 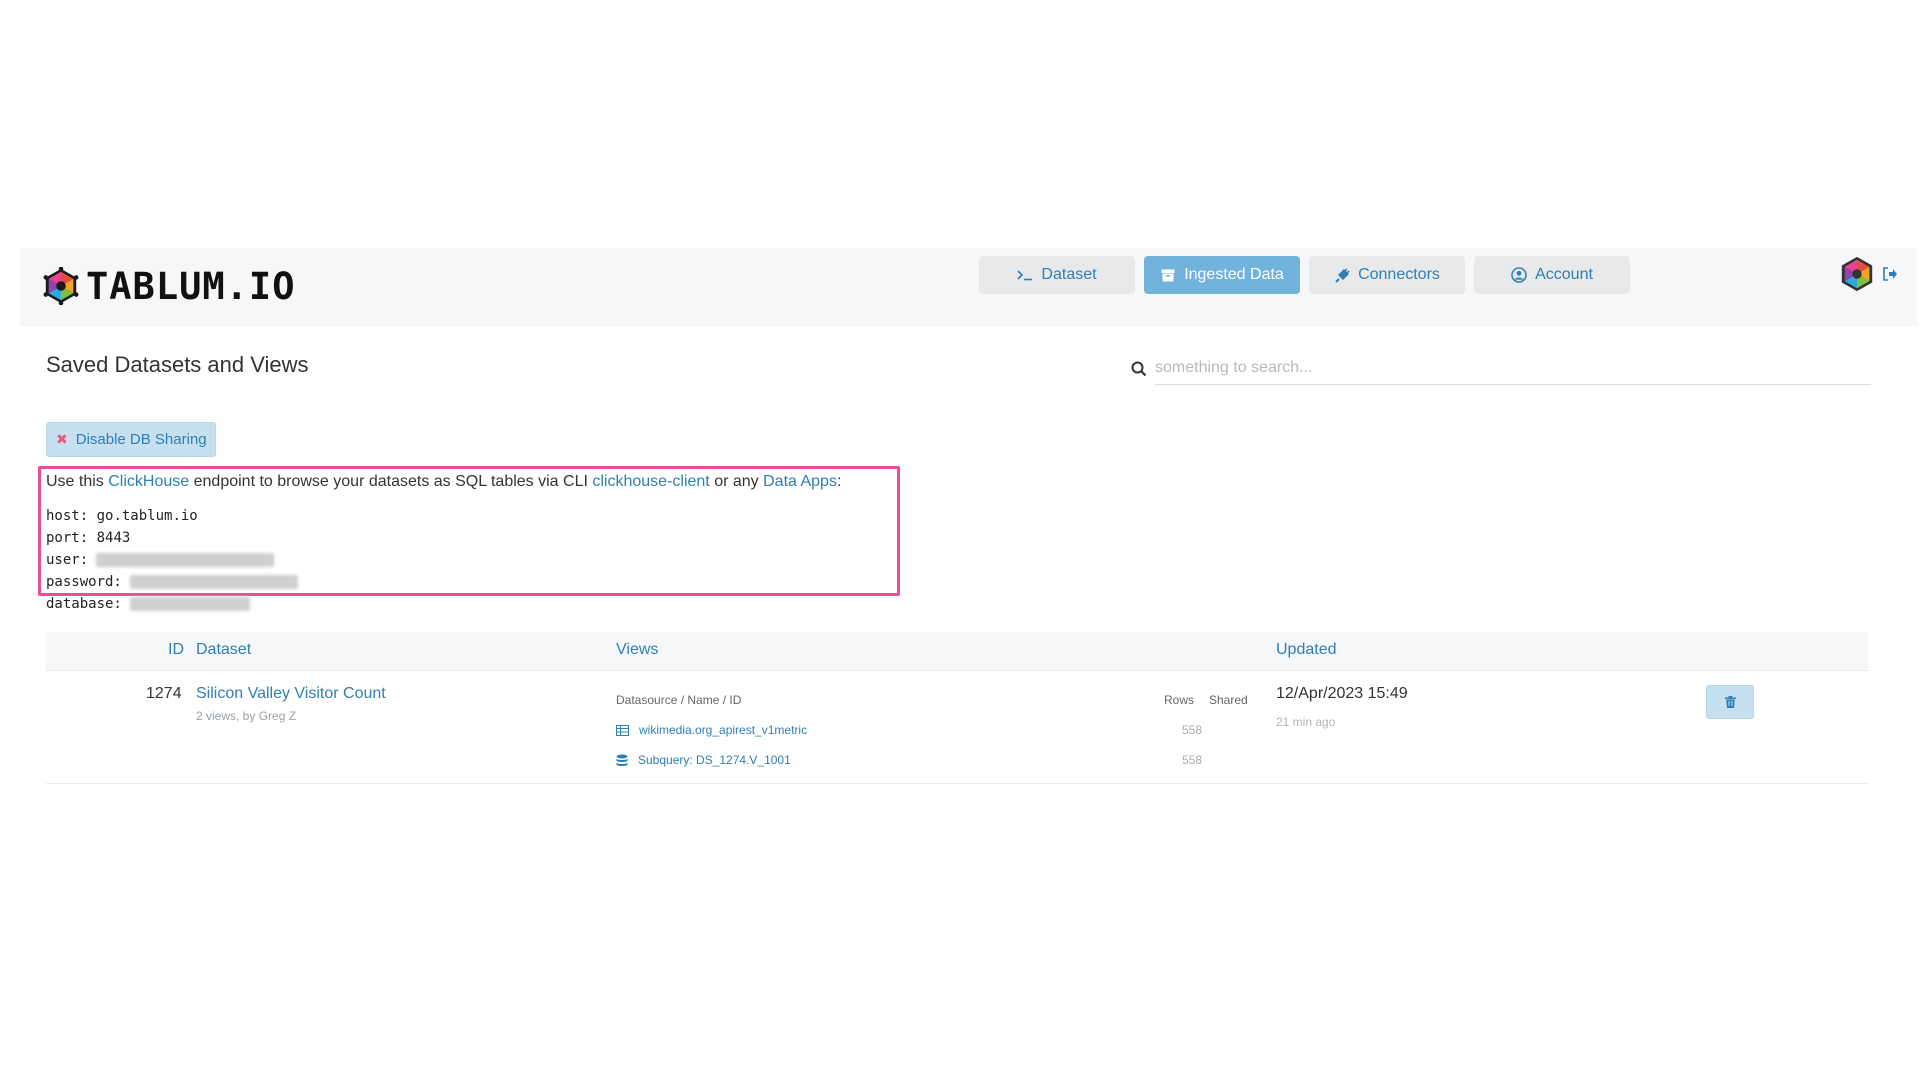 I want to click on header-id: ID, so click(x=176, y=650).